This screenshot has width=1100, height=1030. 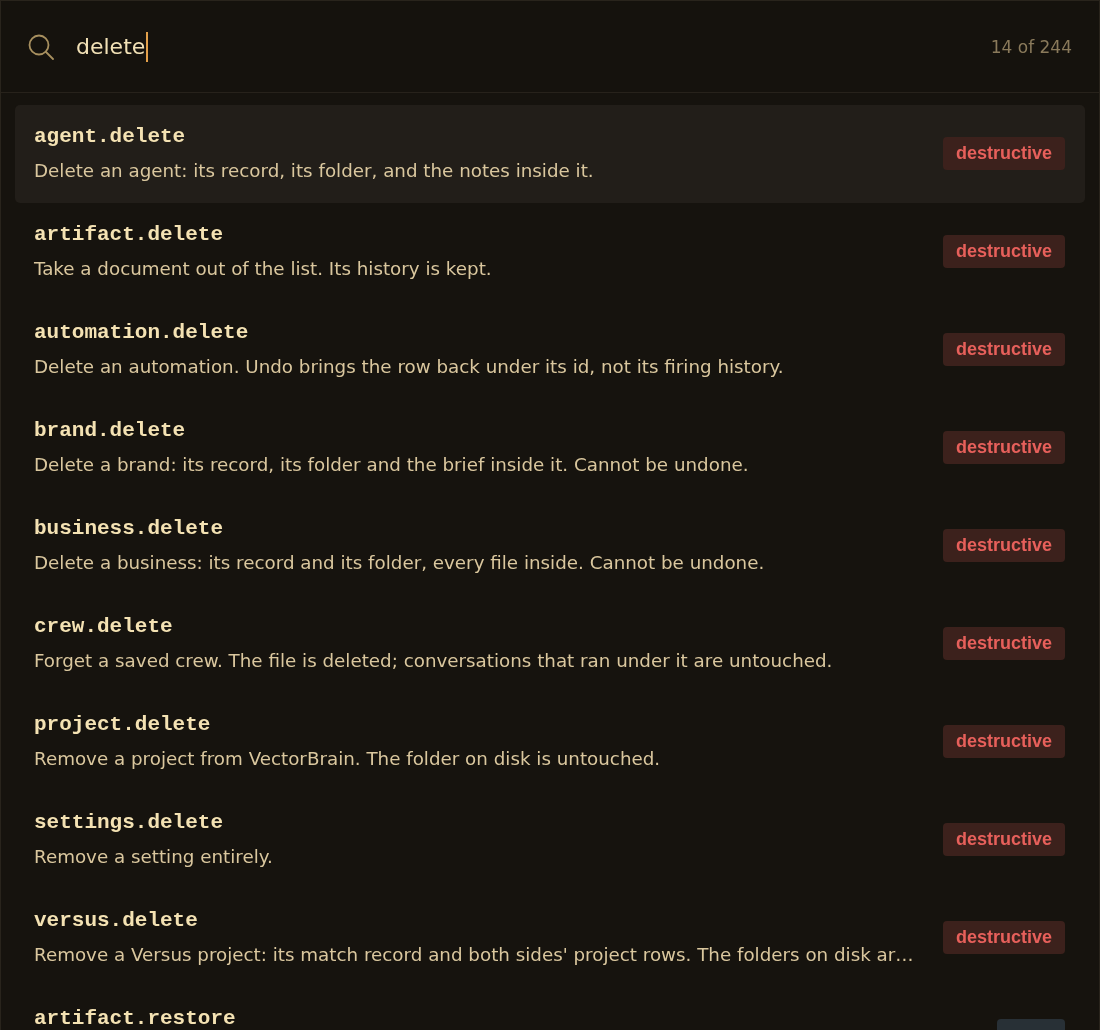 What do you see at coordinates (129, 529) in the screenshot?
I see `command-name: business.delete` at bounding box center [129, 529].